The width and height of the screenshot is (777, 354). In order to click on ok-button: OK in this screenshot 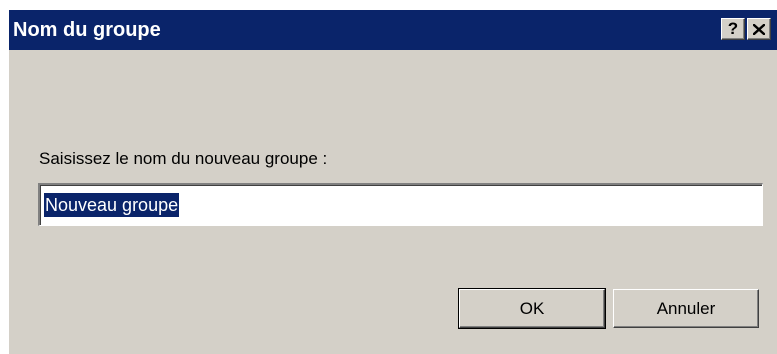, I will do `click(532, 308)`.